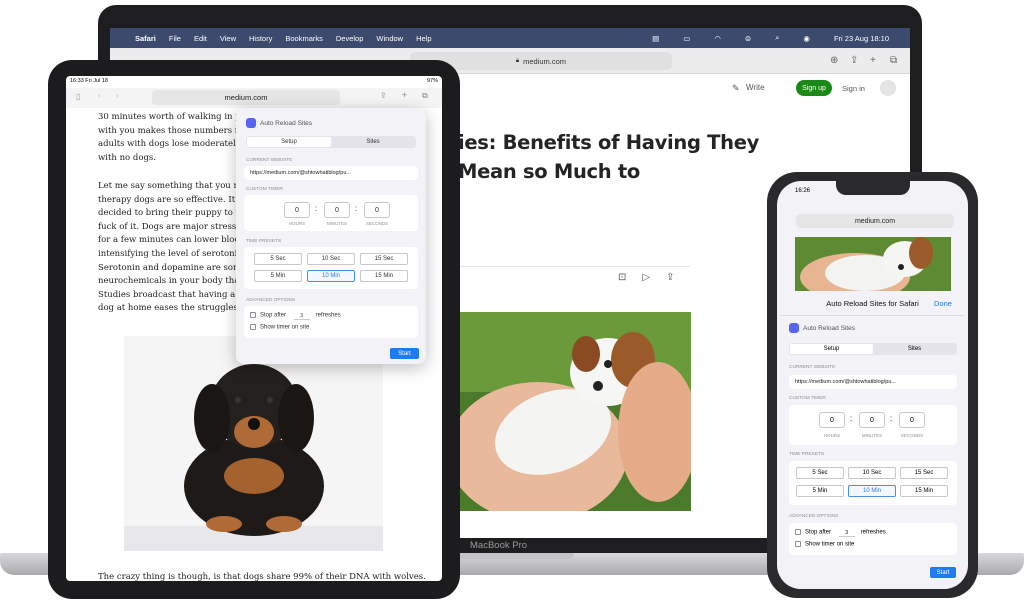 The height and width of the screenshot is (601, 1024). I want to click on write-link: Write, so click(755, 87).